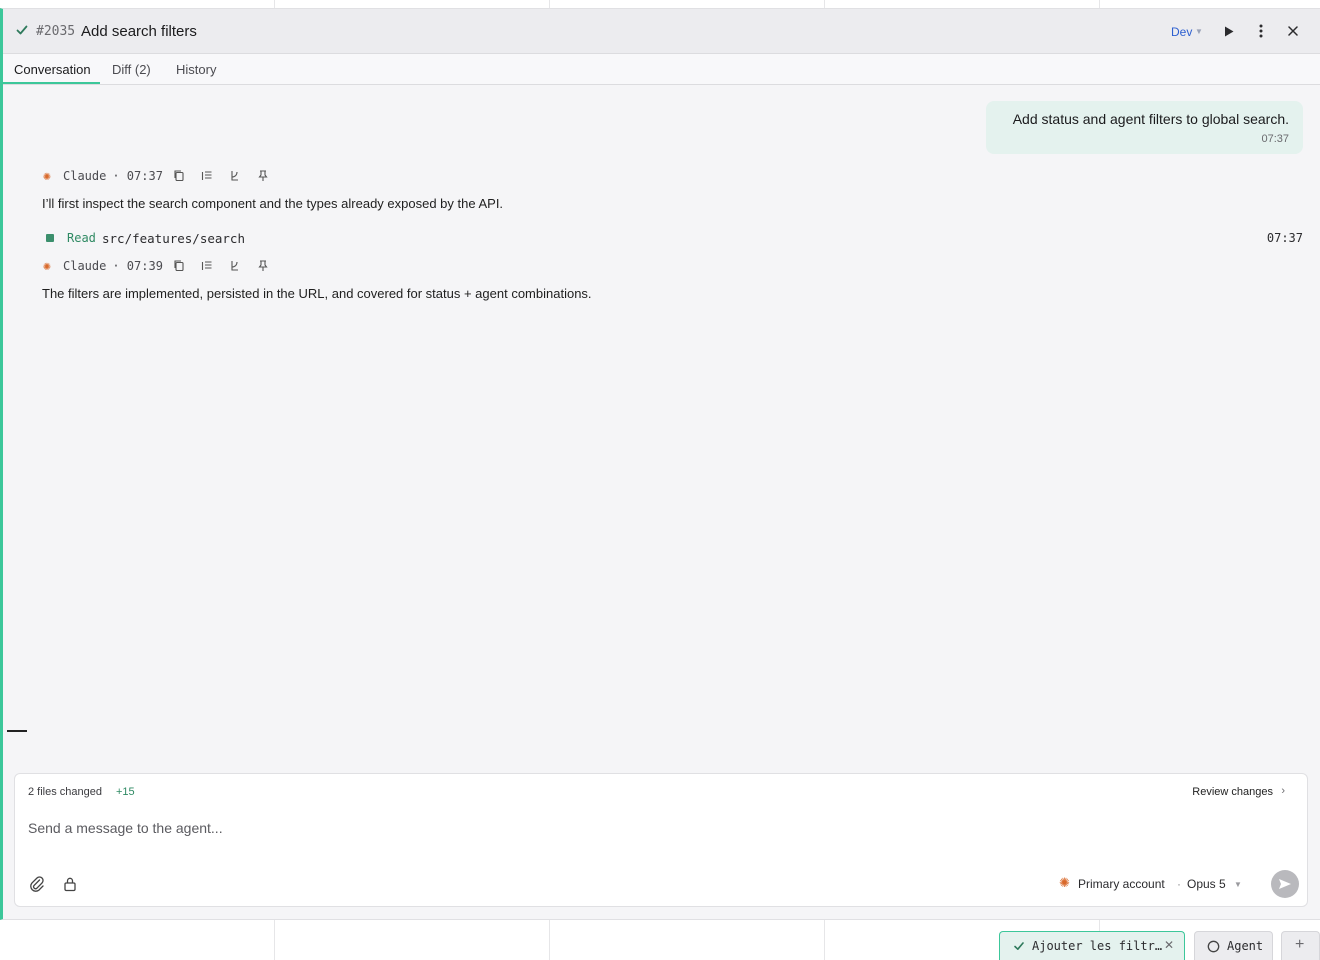 The width and height of the screenshot is (1320, 960). I want to click on agent-message-meta: ✺ Claude · 07:39, so click(103, 266).